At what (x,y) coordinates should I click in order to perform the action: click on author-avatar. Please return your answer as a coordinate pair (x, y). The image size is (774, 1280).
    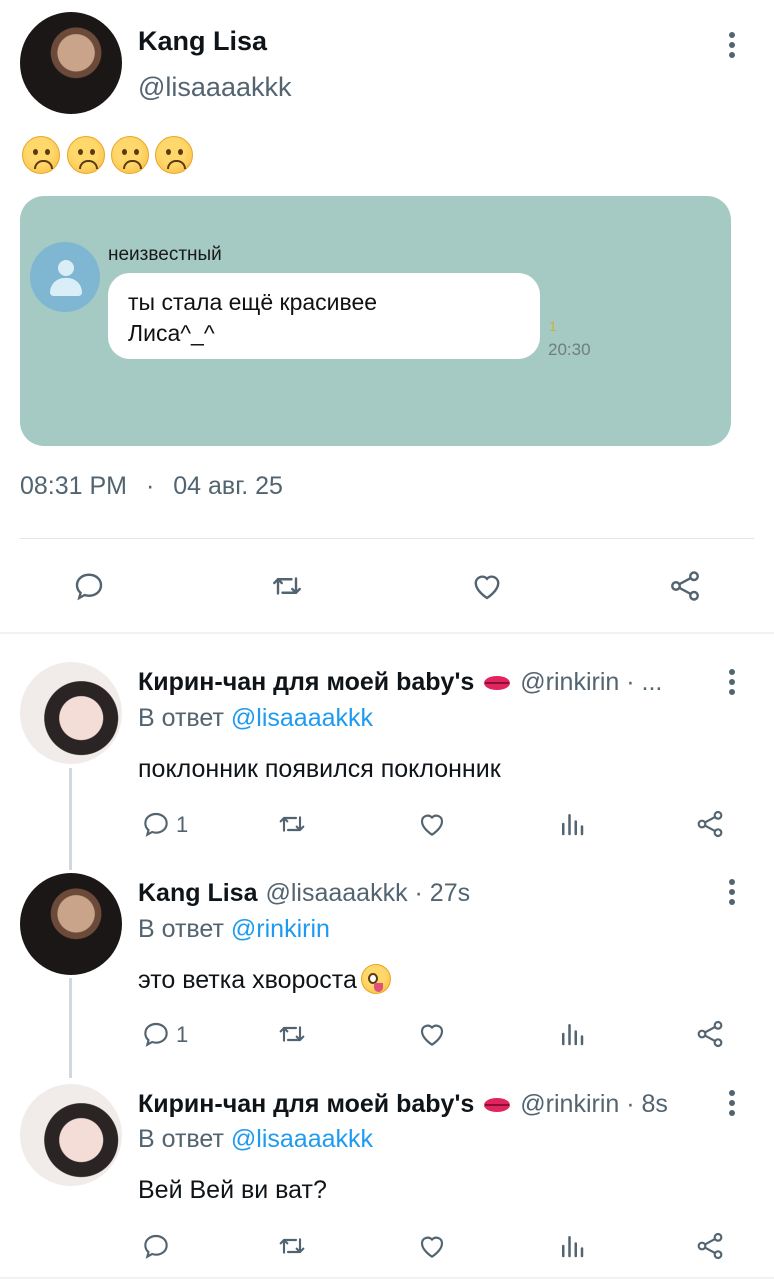
    Looking at the image, I should click on (71, 63).